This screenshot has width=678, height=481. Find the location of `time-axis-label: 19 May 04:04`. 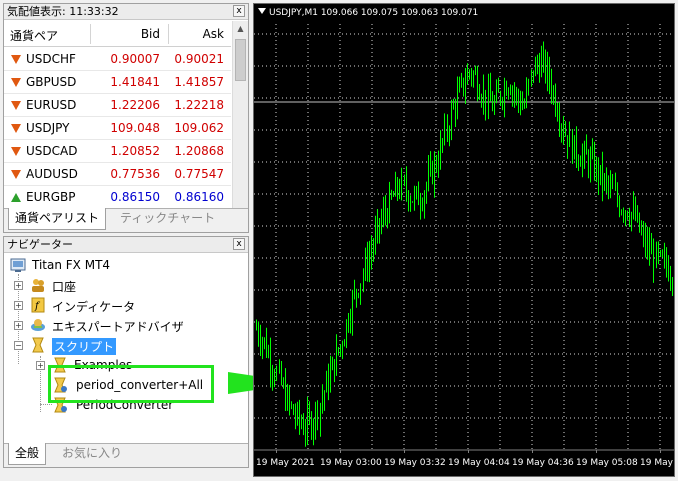

time-axis-label: 19 May 04:04 is located at coordinates (479, 463).